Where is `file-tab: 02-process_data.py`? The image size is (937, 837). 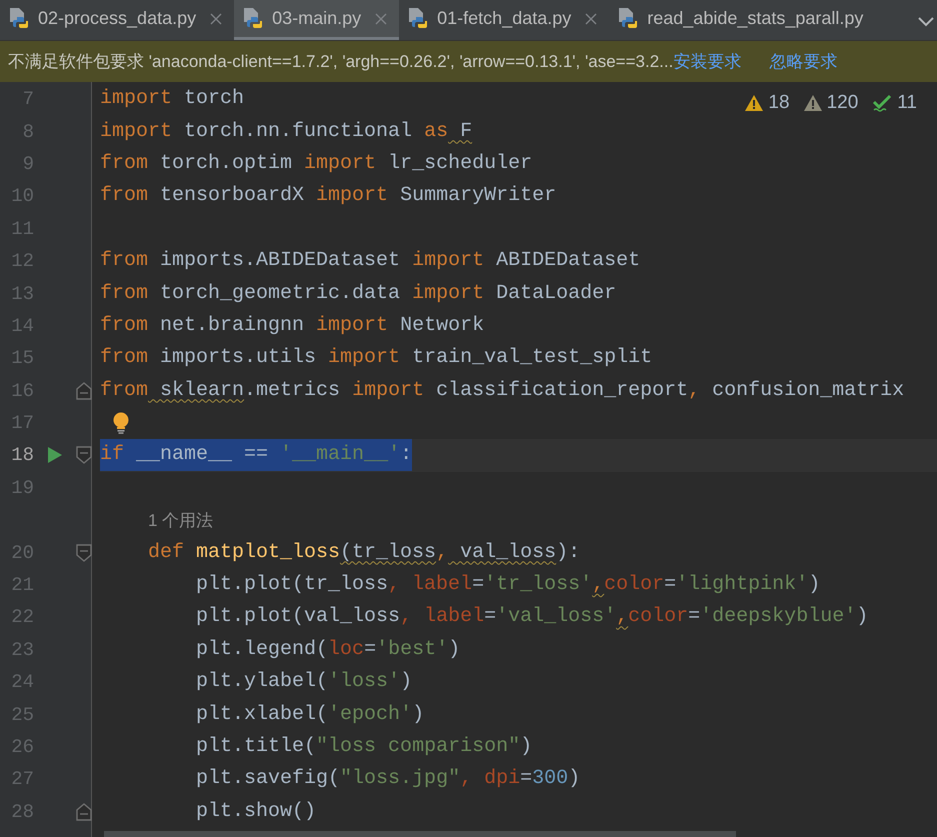 file-tab: 02-process_data.py is located at coordinates (117, 20).